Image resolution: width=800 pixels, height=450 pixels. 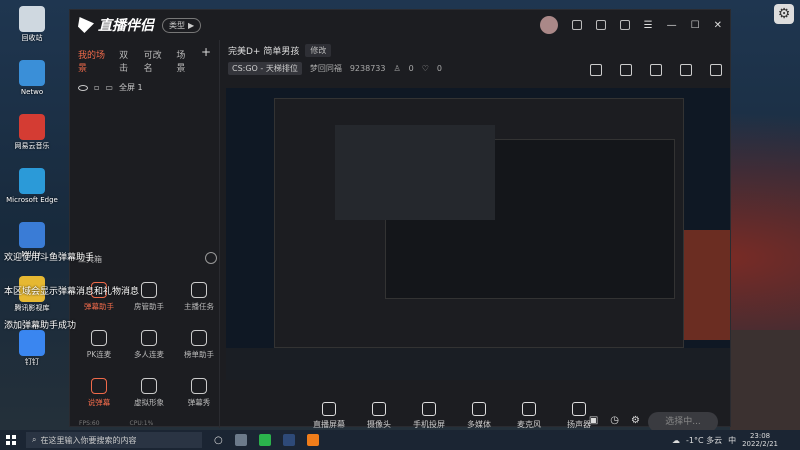 What do you see at coordinates (325, 68) in the screenshot?
I see `streamer-name: 梦回同福` at bounding box center [325, 68].